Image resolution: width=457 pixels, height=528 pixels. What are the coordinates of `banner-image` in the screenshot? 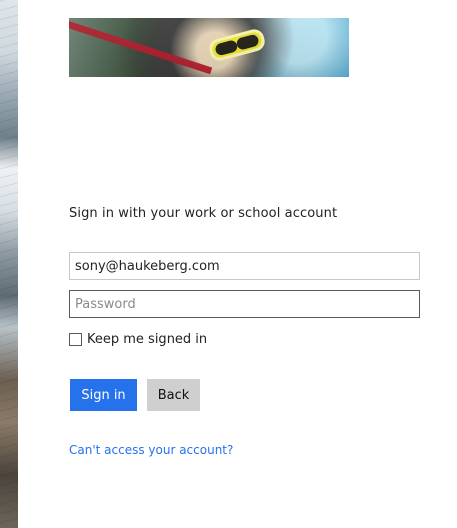 It's located at (209, 47).